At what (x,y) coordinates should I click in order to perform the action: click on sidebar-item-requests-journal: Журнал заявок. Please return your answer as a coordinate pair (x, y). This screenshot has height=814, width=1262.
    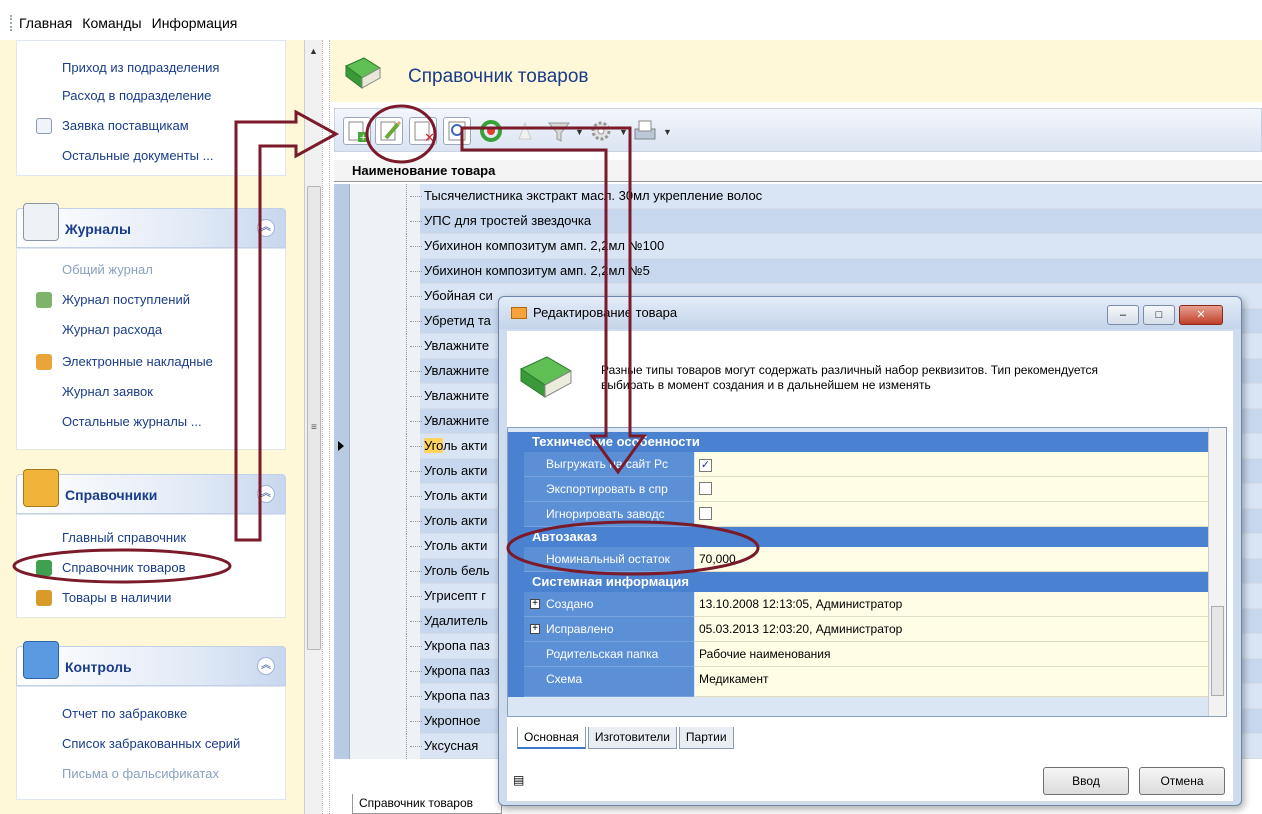
    Looking at the image, I should click on (107, 391).